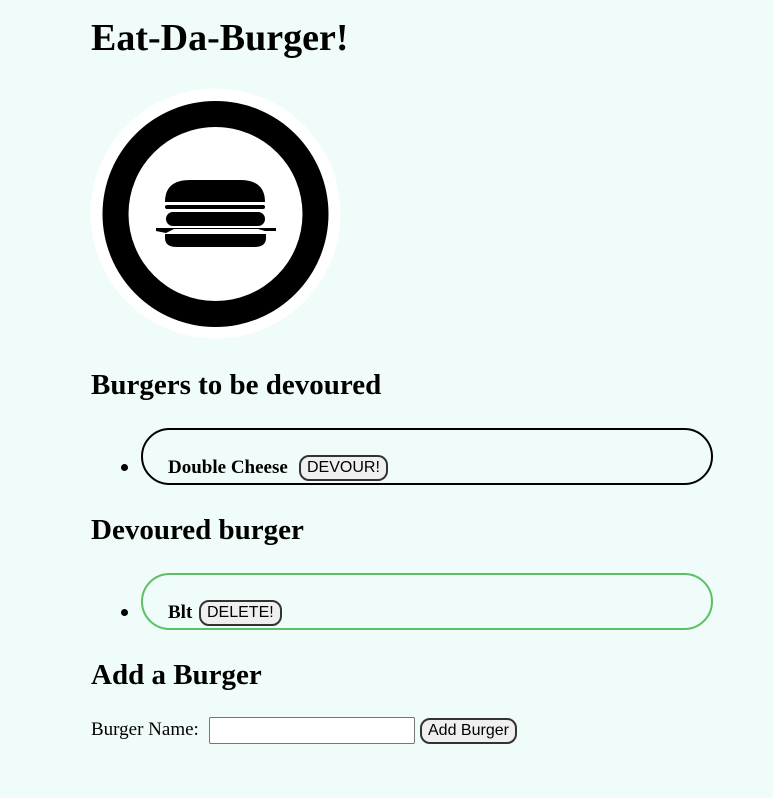  Describe the element at coordinates (180, 612) in the screenshot. I see `burger-name: Blt` at that location.